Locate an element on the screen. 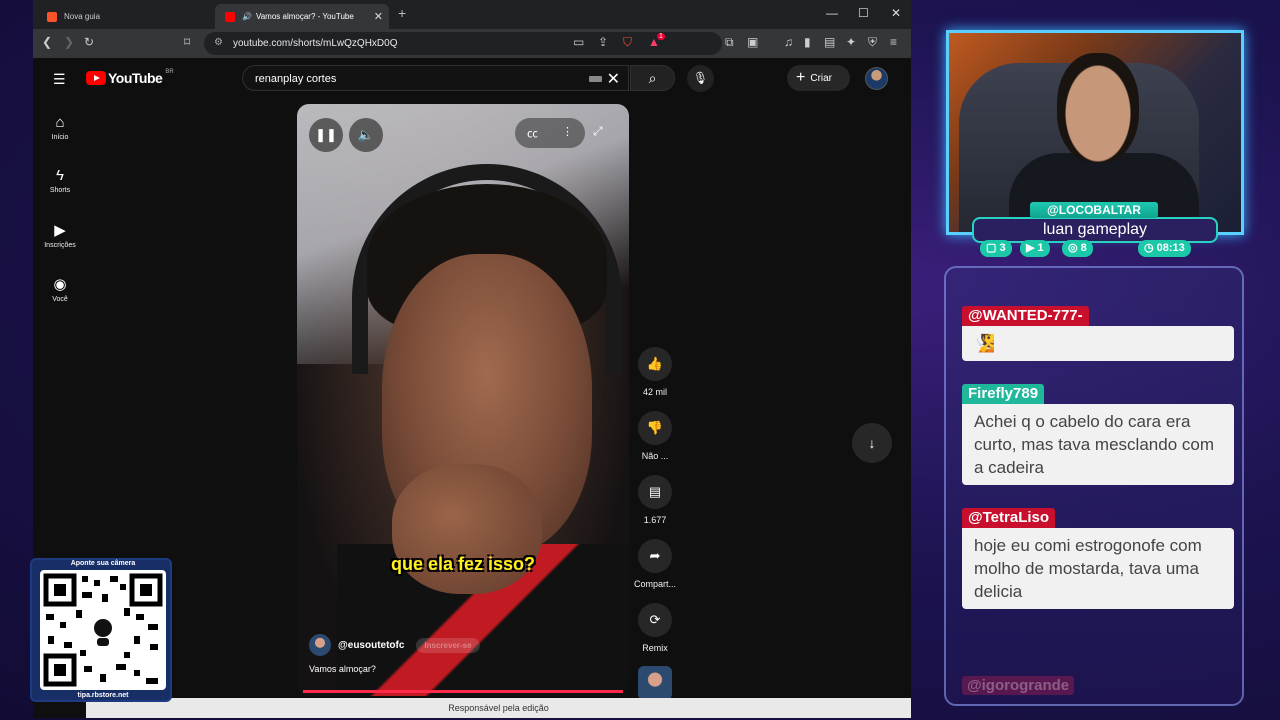  remix-label: Remix is located at coordinates (655, 648).